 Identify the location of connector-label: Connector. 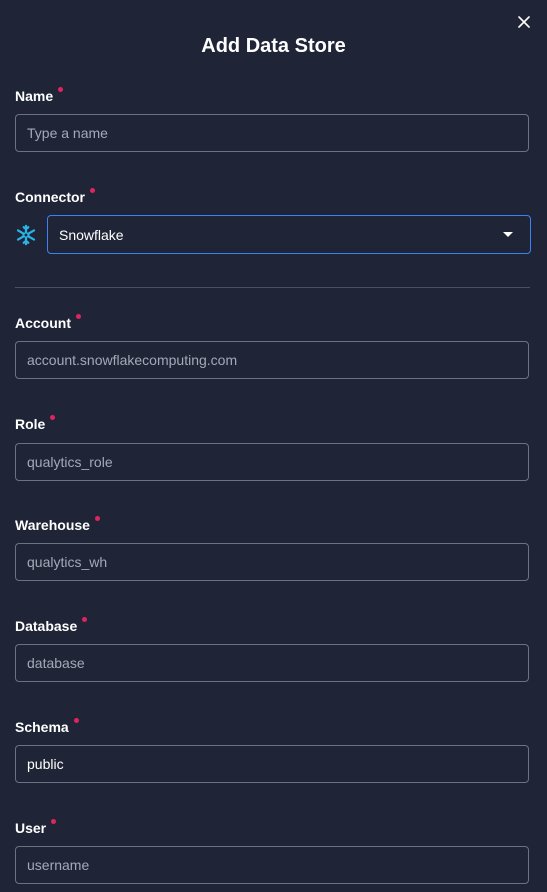
(55, 197).